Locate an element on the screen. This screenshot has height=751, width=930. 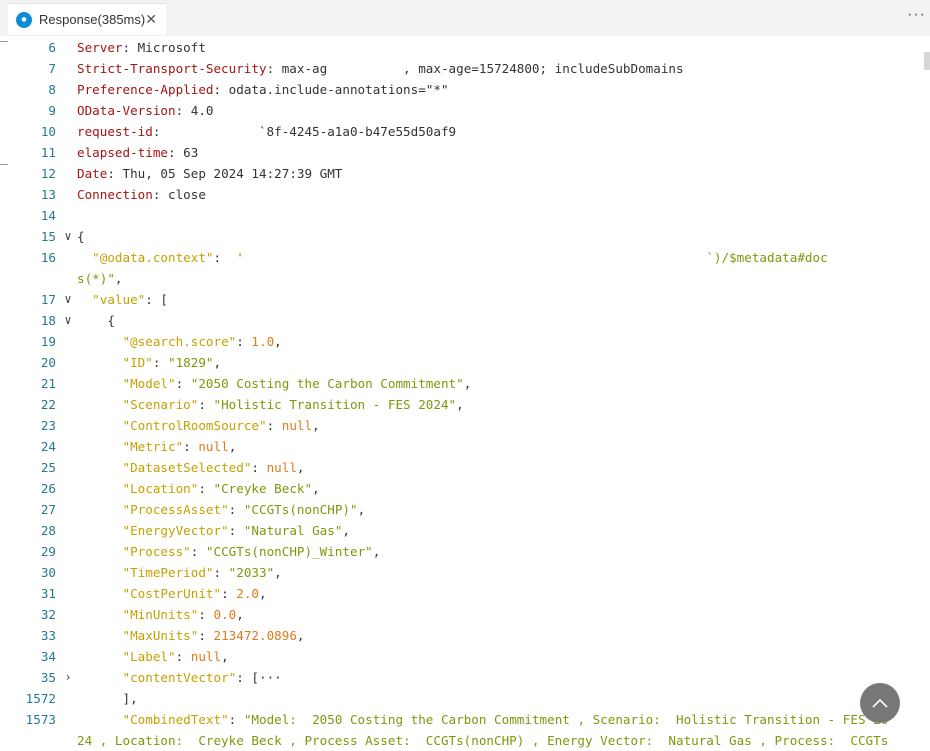
json-key: "Metric" is located at coordinates (153, 446).